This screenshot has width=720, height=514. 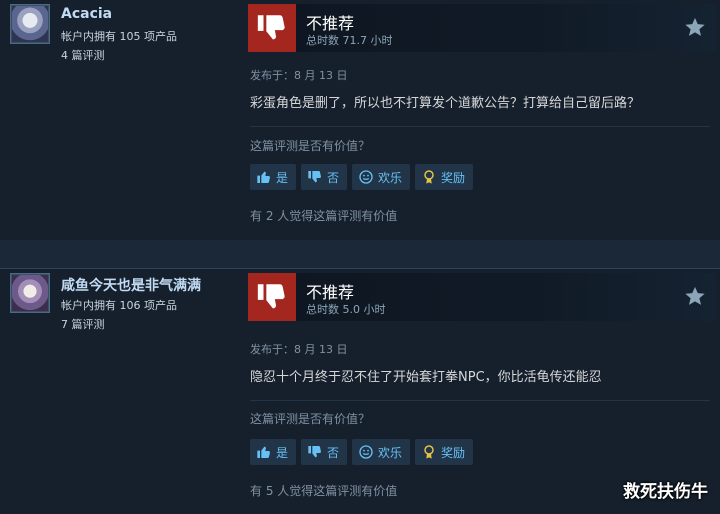 What do you see at coordinates (324, 491) in the screenshot?
I see `helpful-count: 有 5 人觉得这篇评测有价值` at bounding box center [324, 491].